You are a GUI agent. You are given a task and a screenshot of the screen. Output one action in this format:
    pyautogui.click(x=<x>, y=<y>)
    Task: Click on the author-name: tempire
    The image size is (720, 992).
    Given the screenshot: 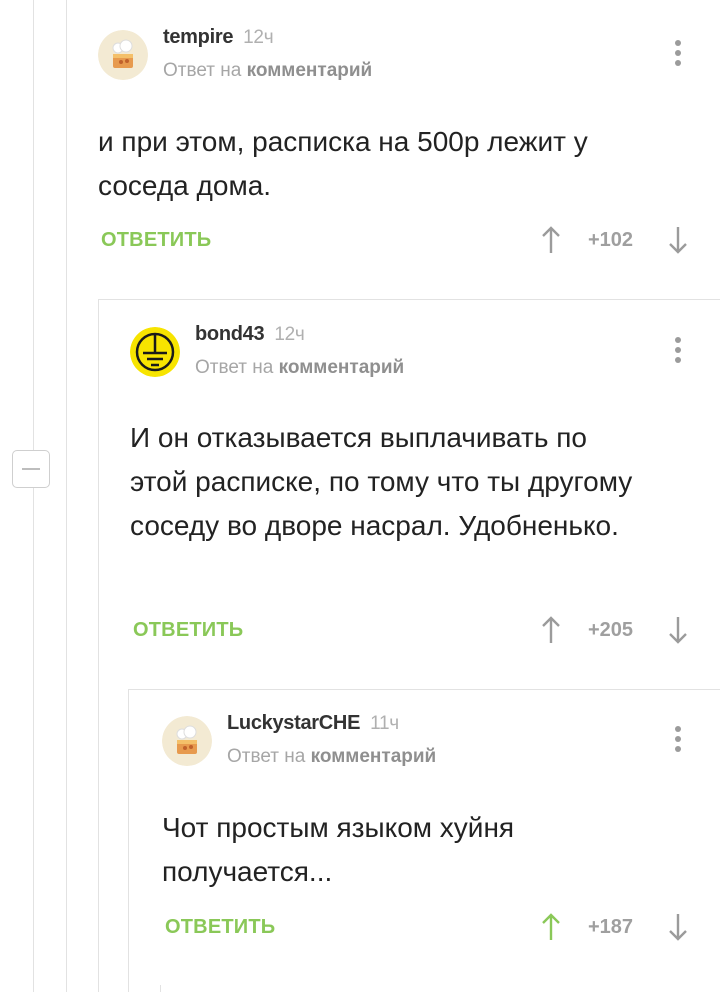 What is the action you would take?
    pyautogui.click(x=198, y=37)
    